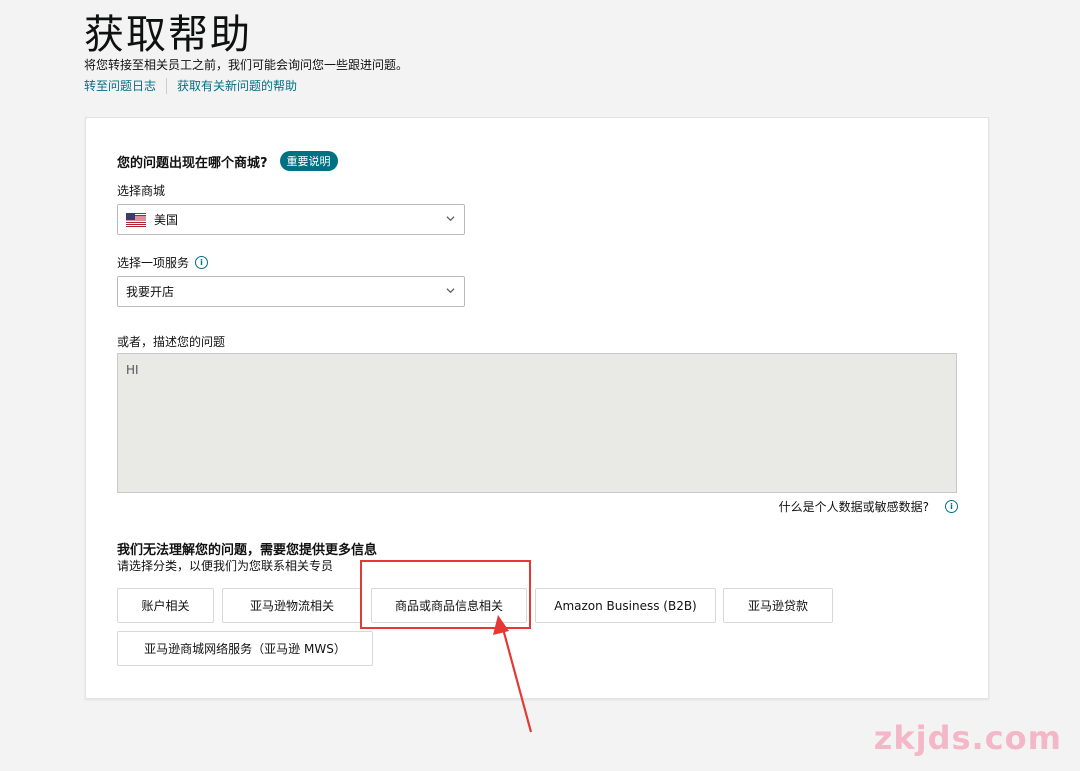 Image resolution: width=1080 pixels, height=771 pixels. Describe the element at coordinates (292, 605) in the screenshot. I see `category-fba-button: 亚马逊物流相关` at that location.